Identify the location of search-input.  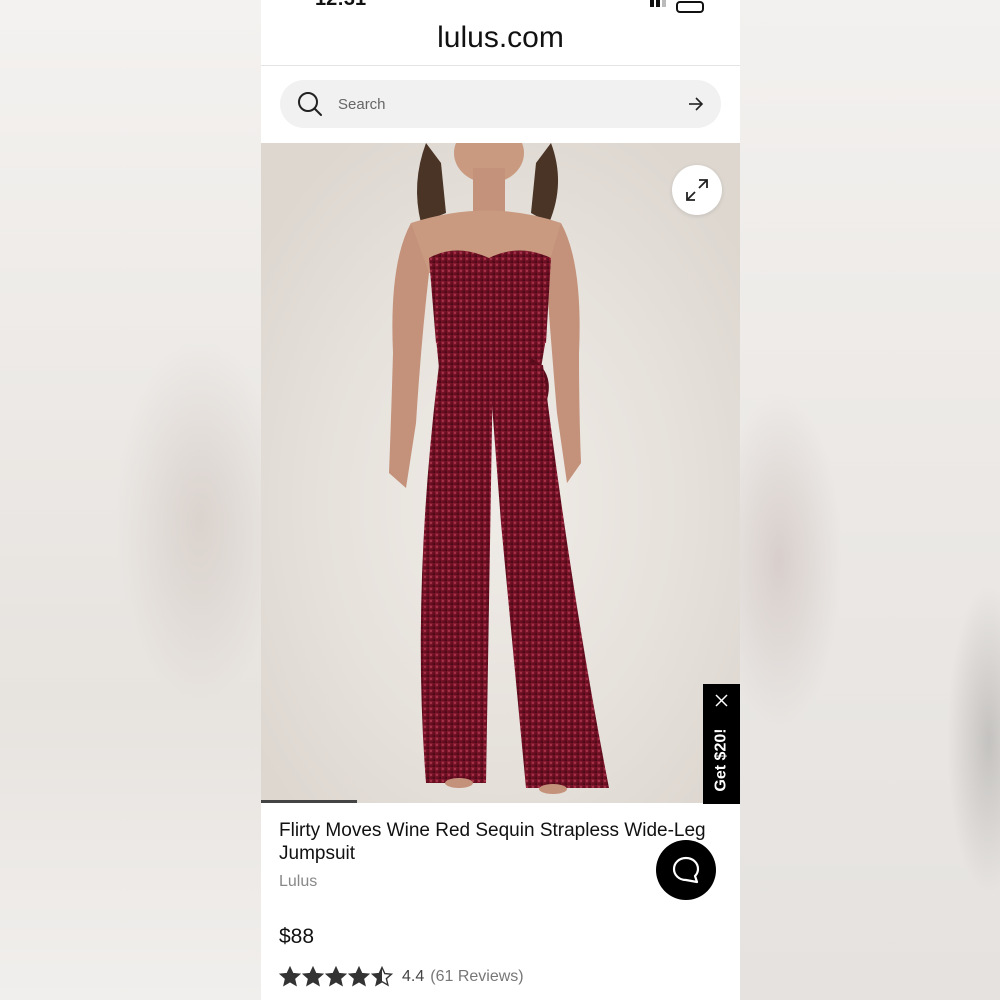
(503, 104).